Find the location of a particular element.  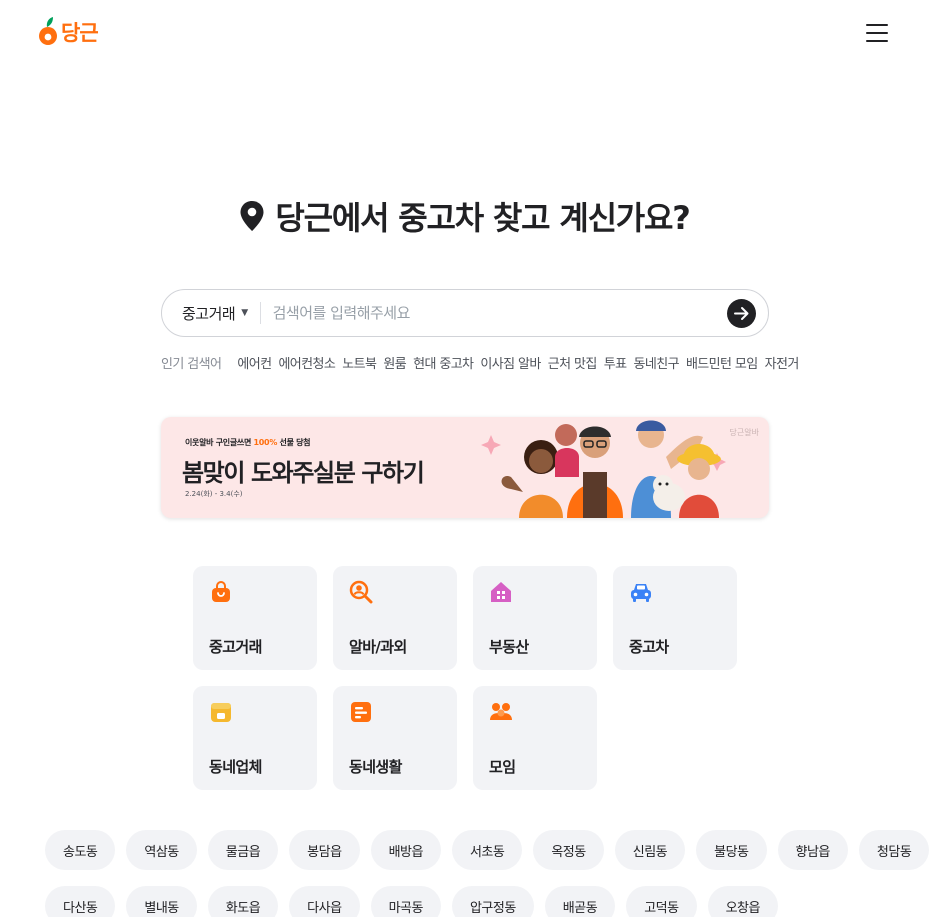

category-dropdown-label: 중고거래 is located at coordinates (209, 313).